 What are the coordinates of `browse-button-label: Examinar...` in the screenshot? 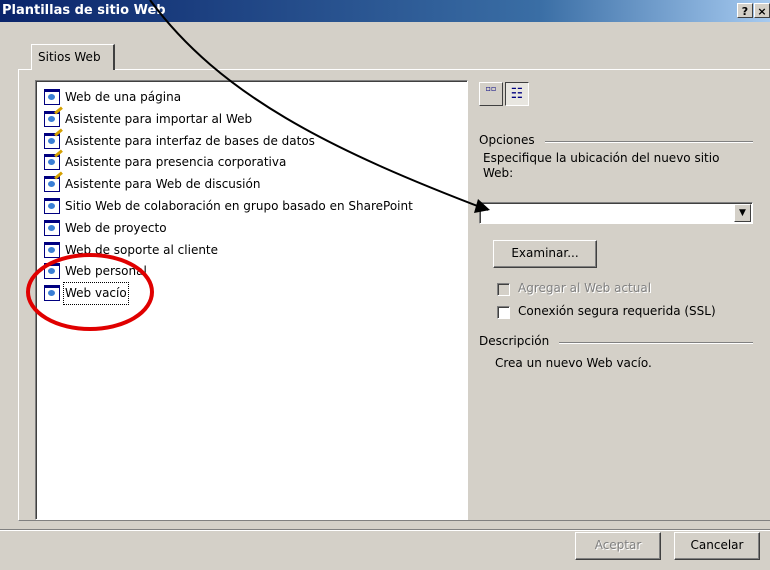 It's located at (545, 253).